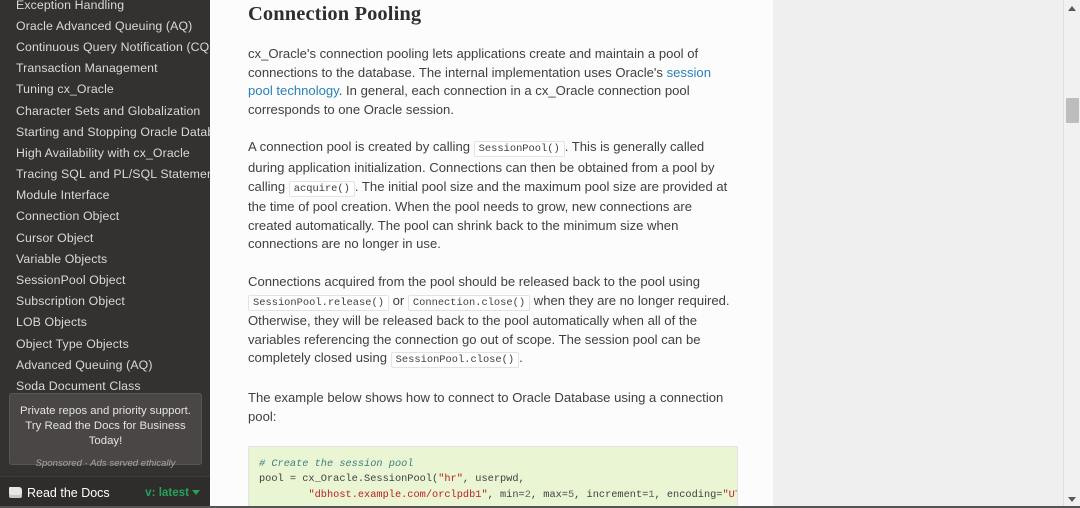  What do you see at coordinates (63, 195) in the screenshot?
I see `sidebar-item-label: Module Interface` at bounding box center [63, 195].